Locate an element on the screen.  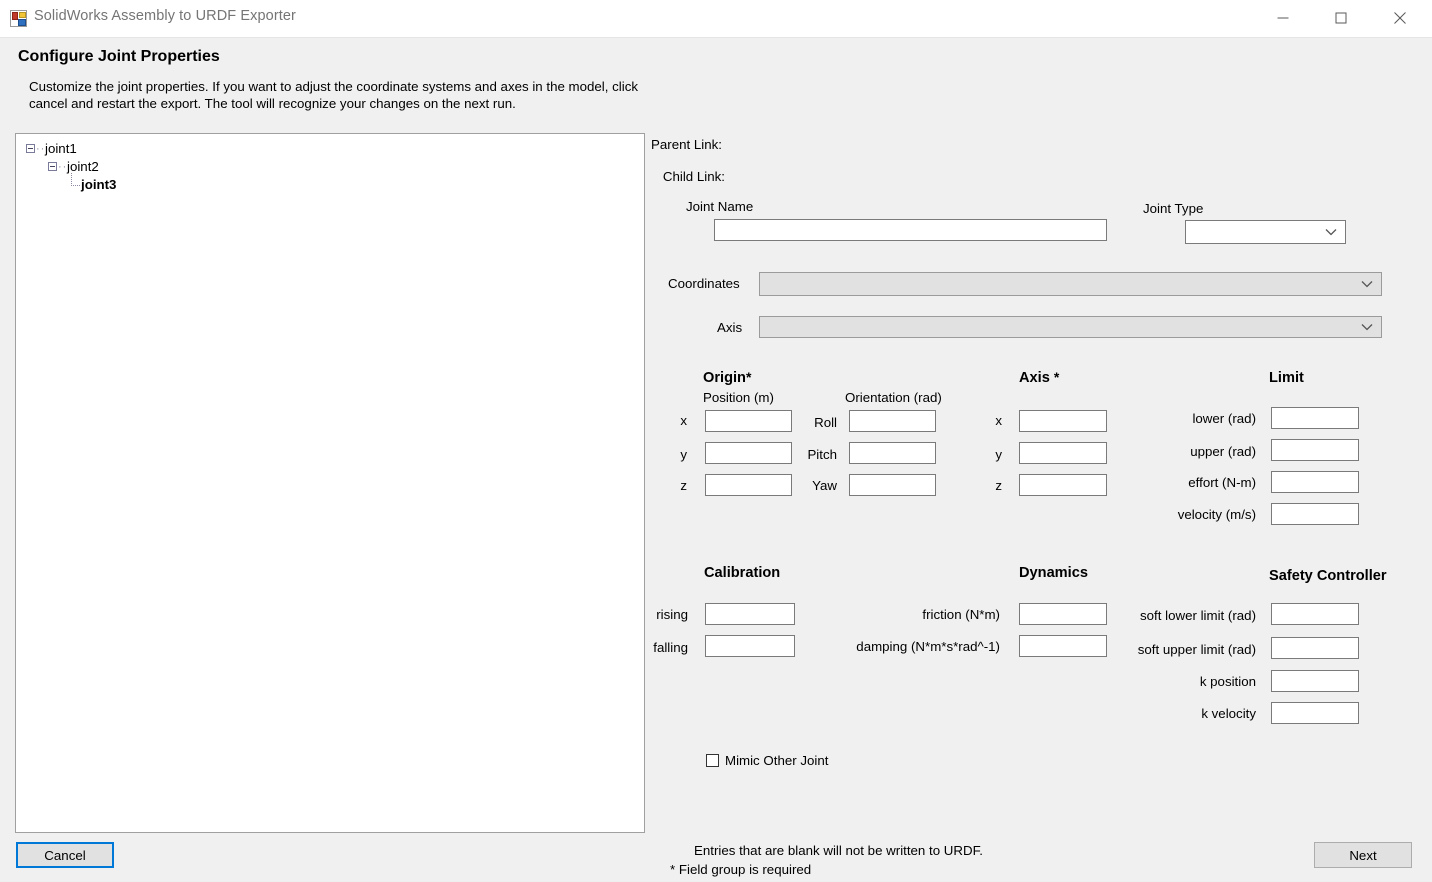
axis-select-label: Axis is located at coordinates (730, 327).